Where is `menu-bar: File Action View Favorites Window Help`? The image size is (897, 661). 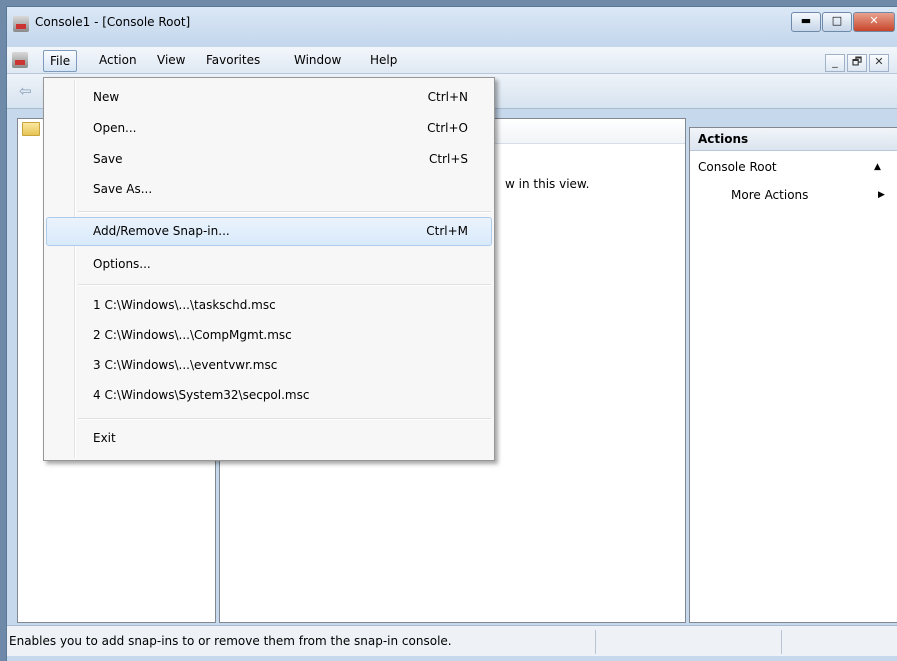 menu-bar: File Action View Favorites Window Help is located at coordinates (452, 60).